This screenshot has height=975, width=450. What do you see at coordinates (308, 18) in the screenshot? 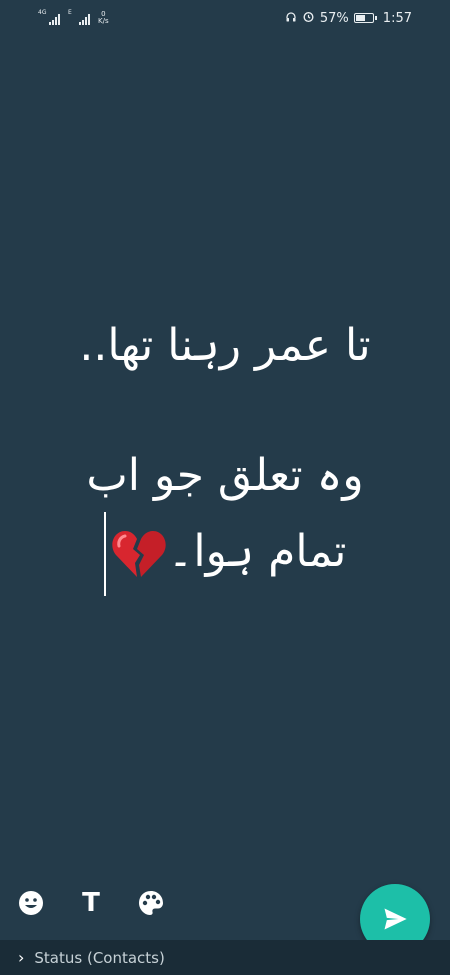
I see `alarm-icon` at bounding box center [308, 18].